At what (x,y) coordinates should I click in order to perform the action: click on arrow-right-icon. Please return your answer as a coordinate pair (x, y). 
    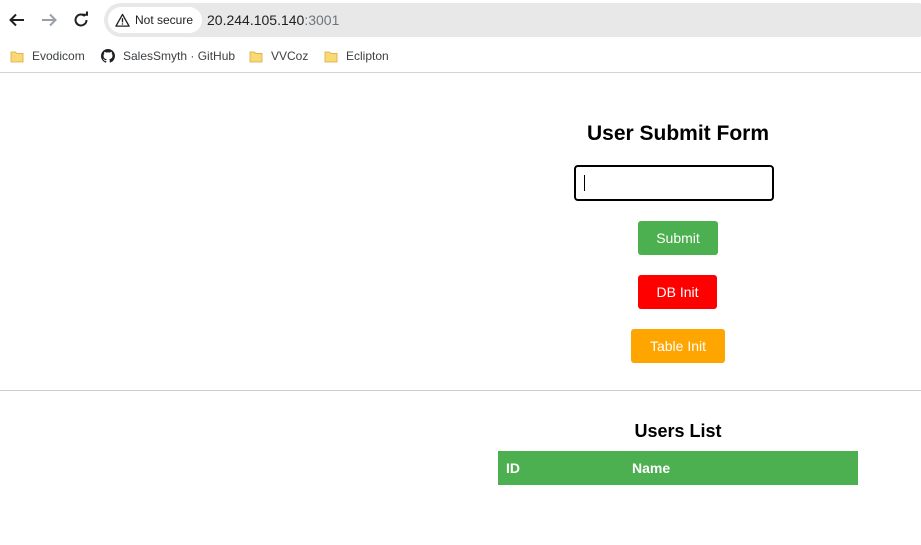
    Looking at the image, I should click on (49, 20).